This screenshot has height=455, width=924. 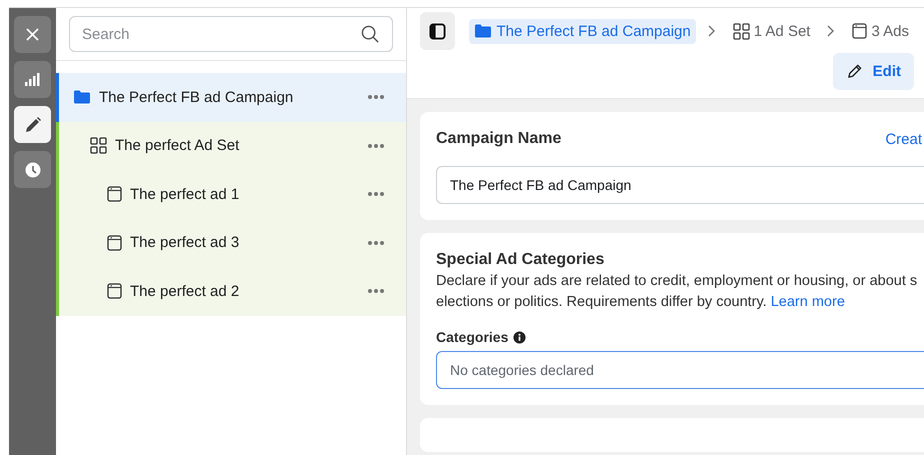 What do you see at coordinates (185, 243) in the screenshot?
I see `tree-item-label: The perfect ad 3` at bounding box center [185, 243].